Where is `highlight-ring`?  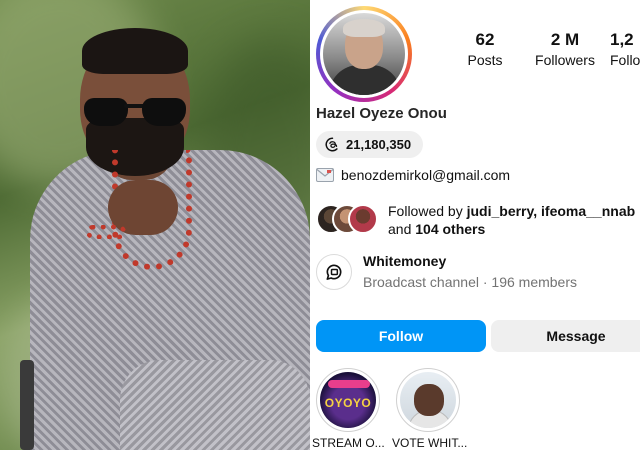 highlight-ring is located at coordinates (428, 400).